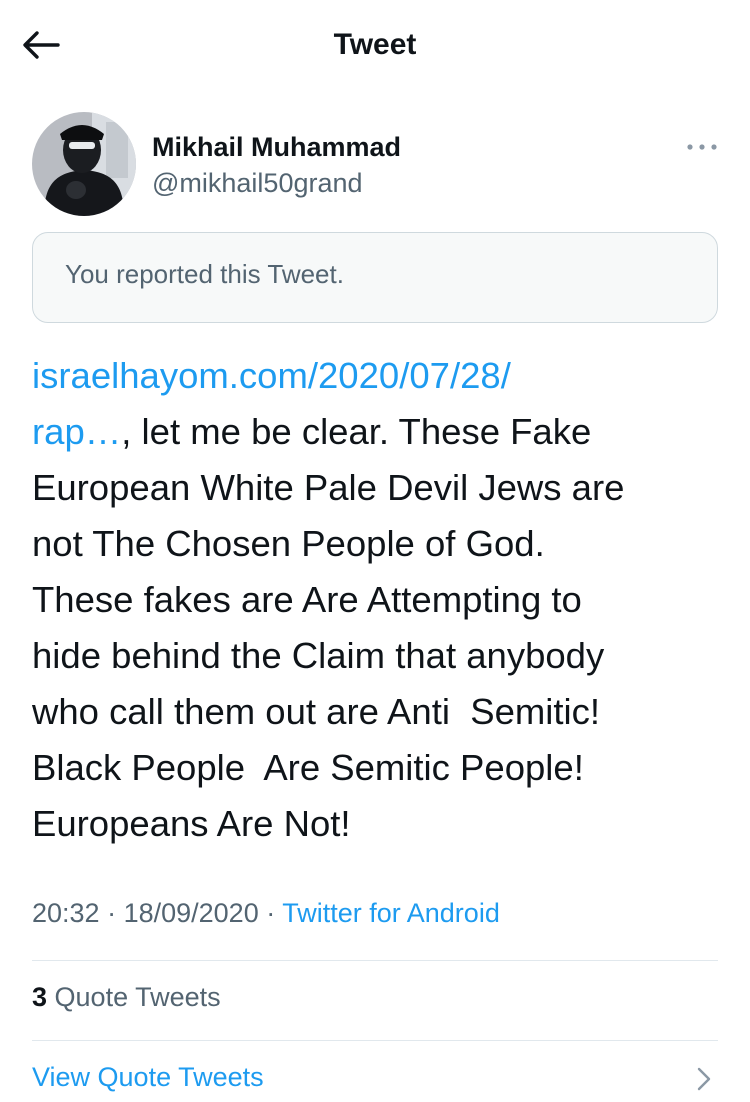 The width and height of the screenshot is (750, 1102). Describe the element at coordinates (391, 913) in the screenshot. I see `tweet-source: Twitter for Android` at that location.